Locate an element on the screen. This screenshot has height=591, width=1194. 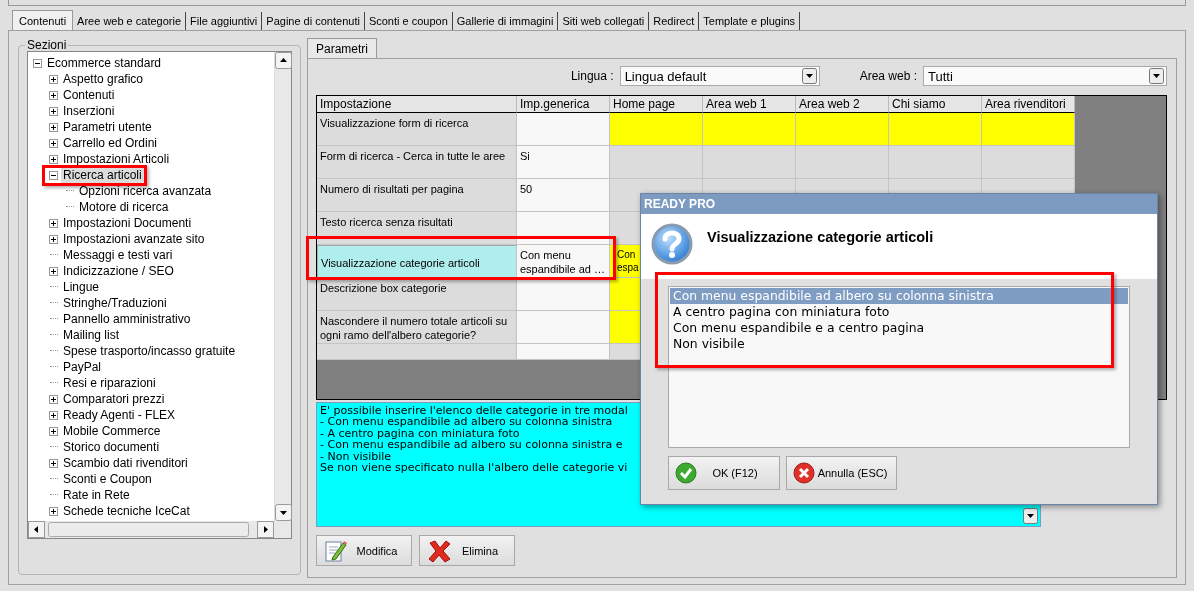
field-label: Area web : is located at coordinates (888, 76).